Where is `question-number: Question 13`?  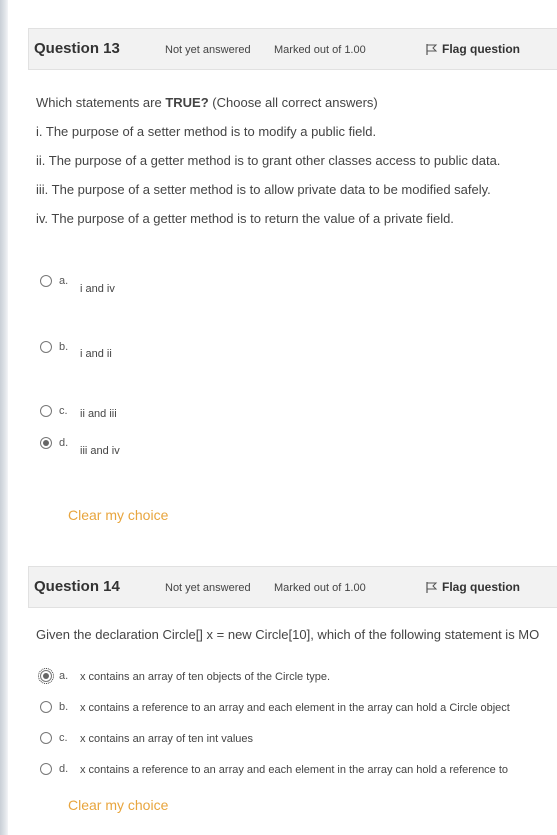 question-number: Question 13 is located at coordinates (77, 48).